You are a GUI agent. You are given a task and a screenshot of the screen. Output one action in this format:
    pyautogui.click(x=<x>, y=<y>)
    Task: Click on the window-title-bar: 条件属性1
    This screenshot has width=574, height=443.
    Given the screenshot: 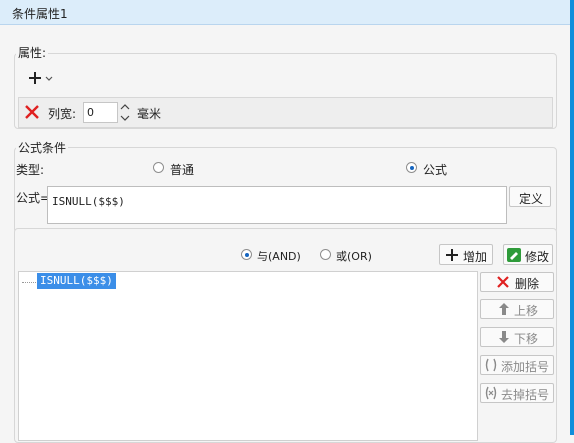 What is the action you would take?
    pyautogui.click(x=287, y=12)
    